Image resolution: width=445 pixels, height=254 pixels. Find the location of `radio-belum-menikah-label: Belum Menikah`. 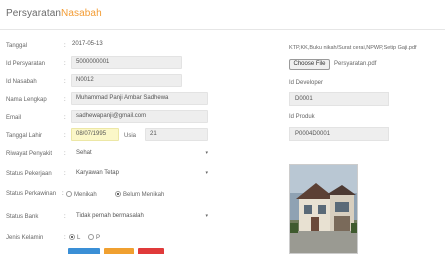

radio-belum-menikah-label: Belum Menikah is located at coordinates (144, 195).